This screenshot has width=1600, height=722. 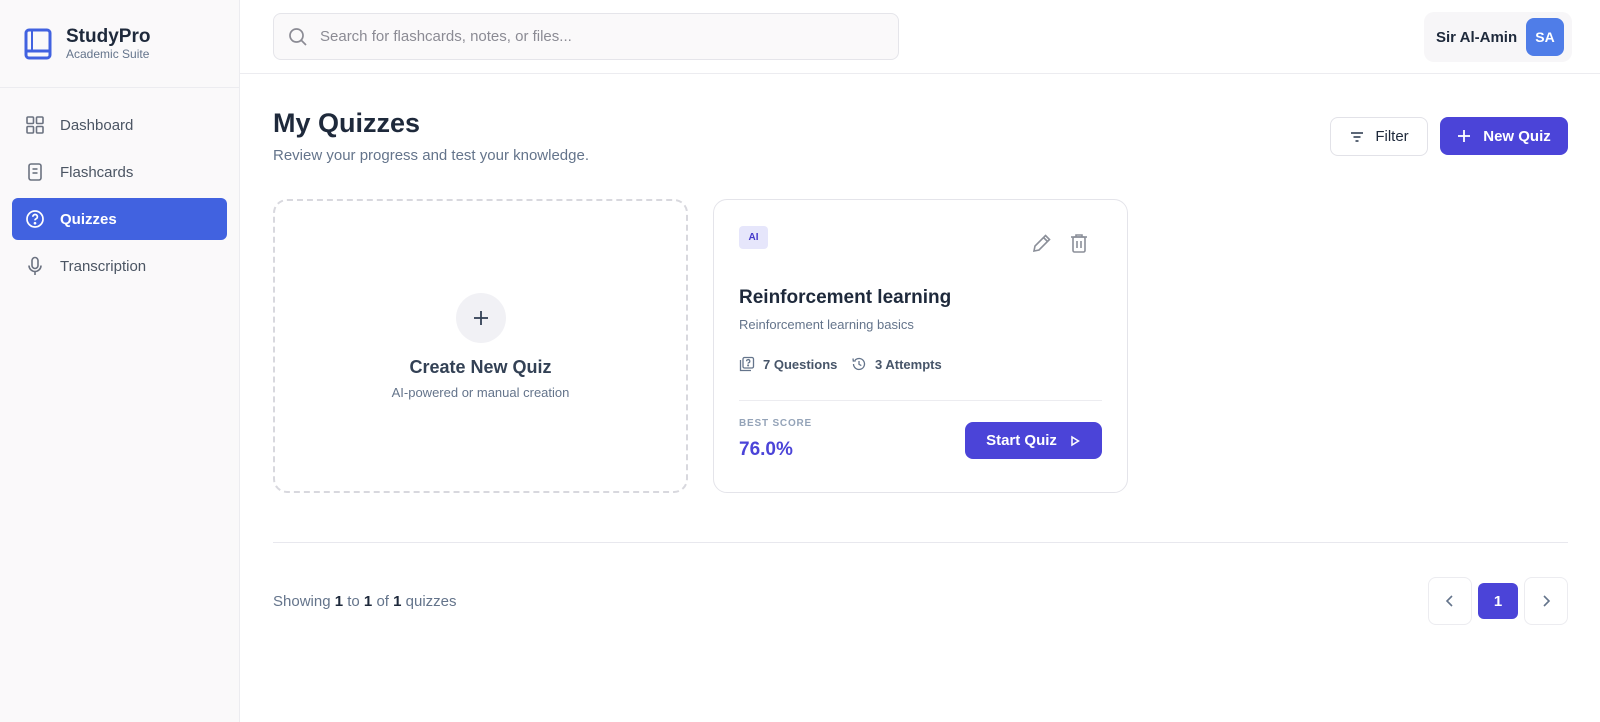 What do you see at coordinates (859, 364) in the screenshot?
I see `history-icon` at bounding box center [859, 364].